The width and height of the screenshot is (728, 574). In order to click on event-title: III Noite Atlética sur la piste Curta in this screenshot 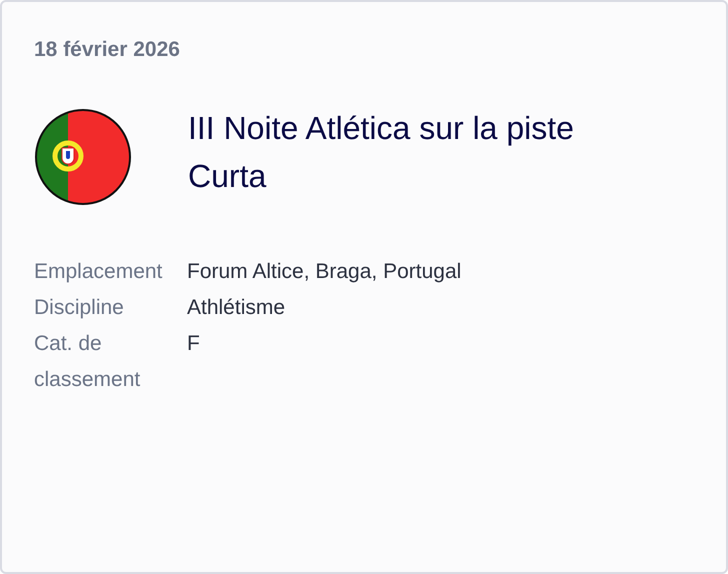, I will do `click(381, 152)`.